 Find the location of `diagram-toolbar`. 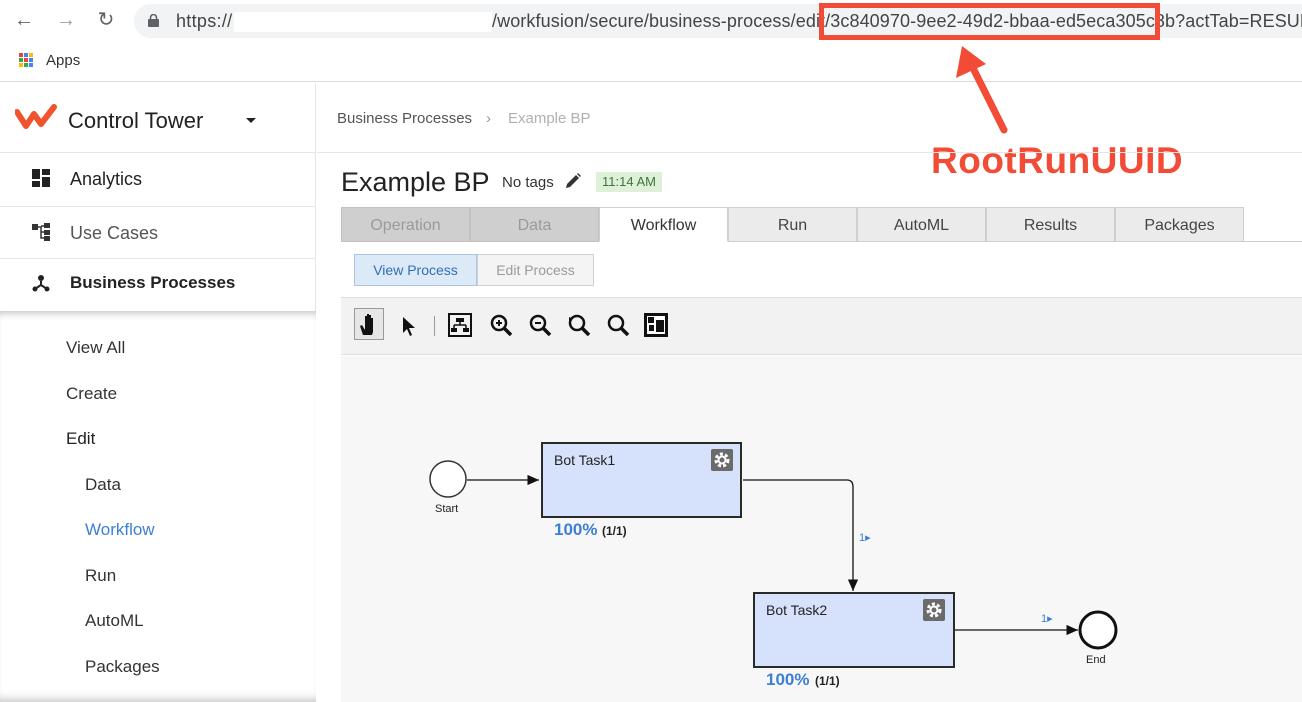

diagram-toolbar is located at coordinates (821, 326).